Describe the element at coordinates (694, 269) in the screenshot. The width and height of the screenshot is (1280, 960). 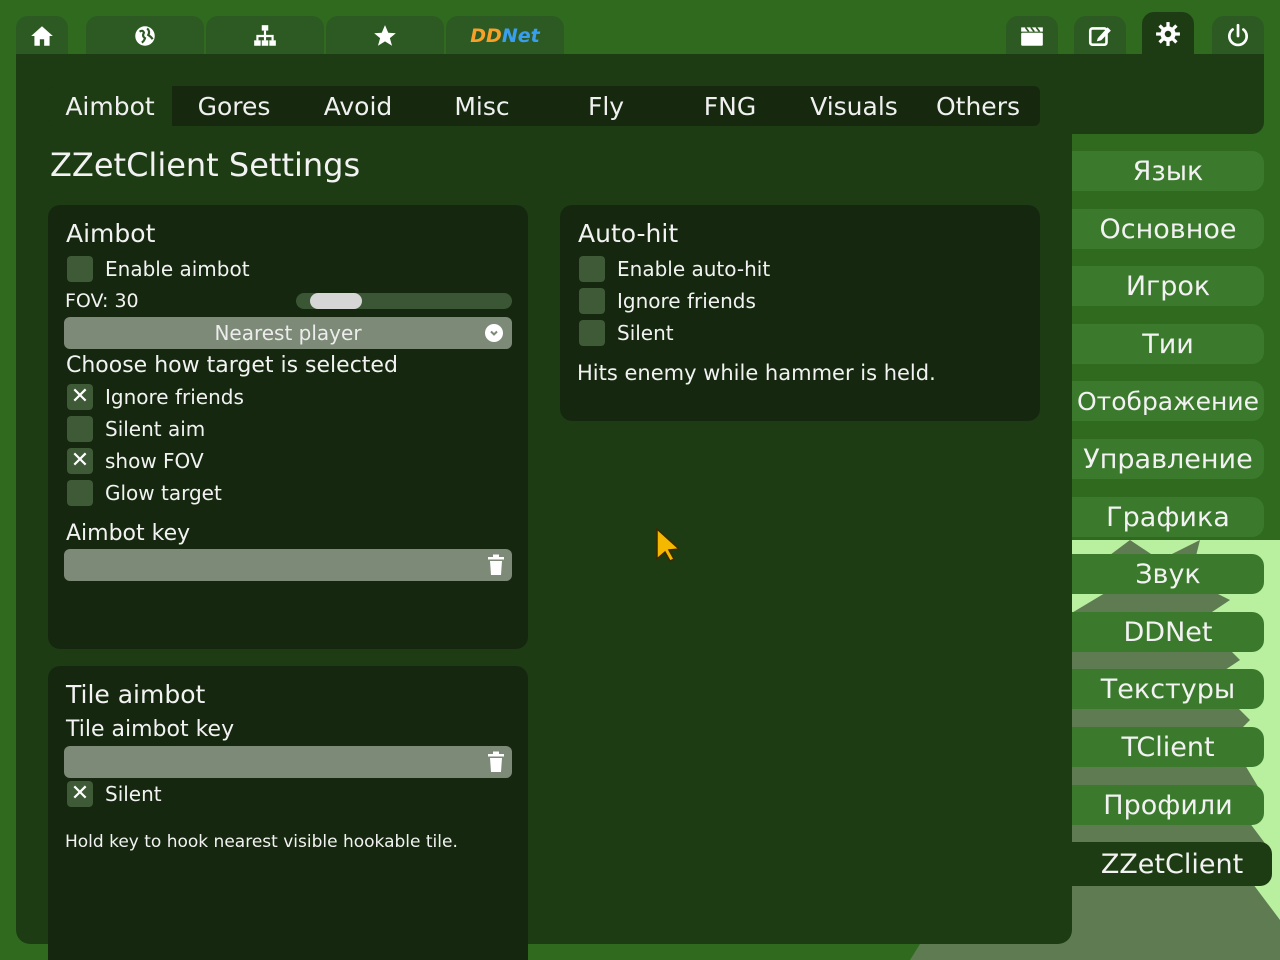
I see `enable-autohit-label: Enable auto-hit` at that location.